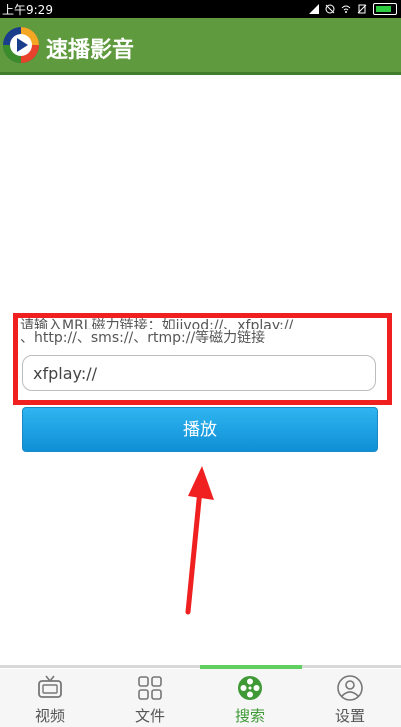 This screenshot has width=401, height=727. Describe the element at coordinates (27, 10) in the screenshot. I see `status-time: 上午9:29` at that location.